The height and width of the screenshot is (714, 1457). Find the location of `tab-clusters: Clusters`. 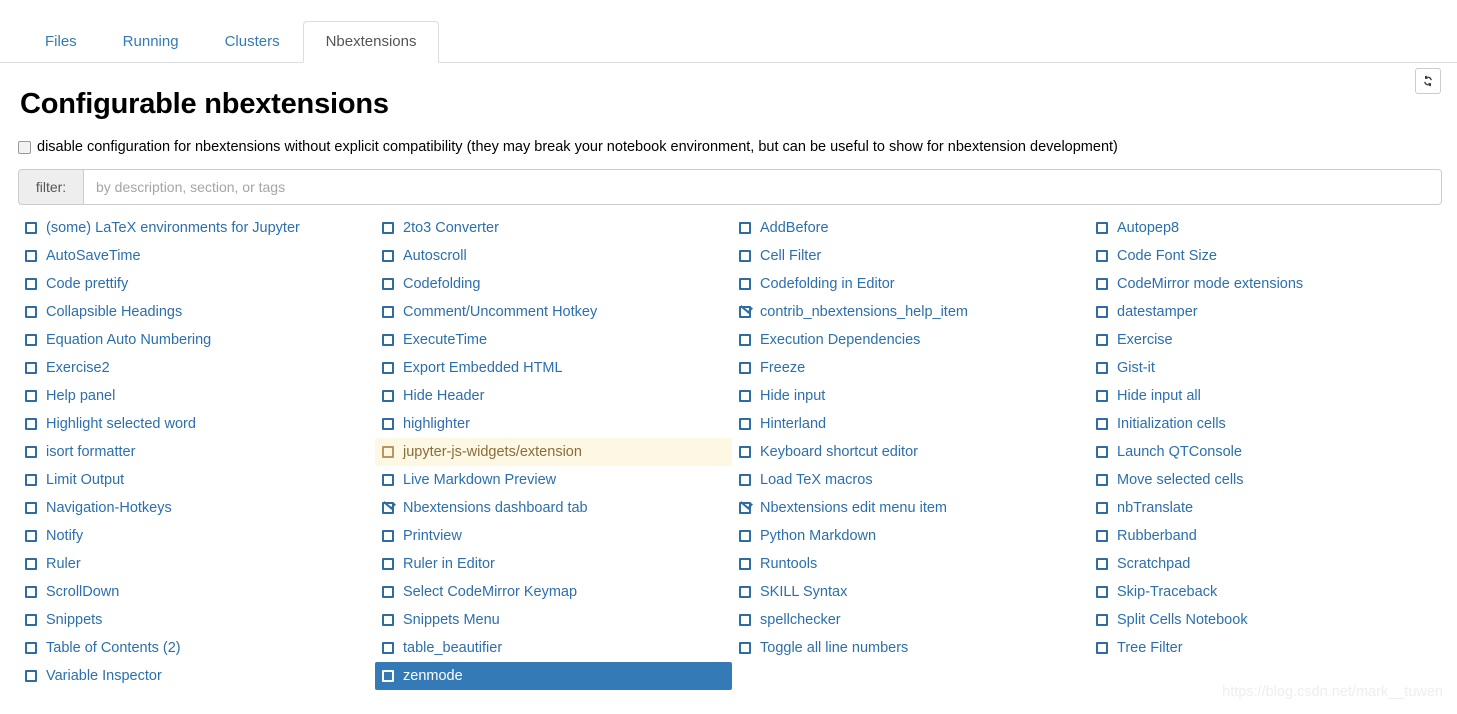

tab-clusters: Clusters is located at coordinates (252, 42).